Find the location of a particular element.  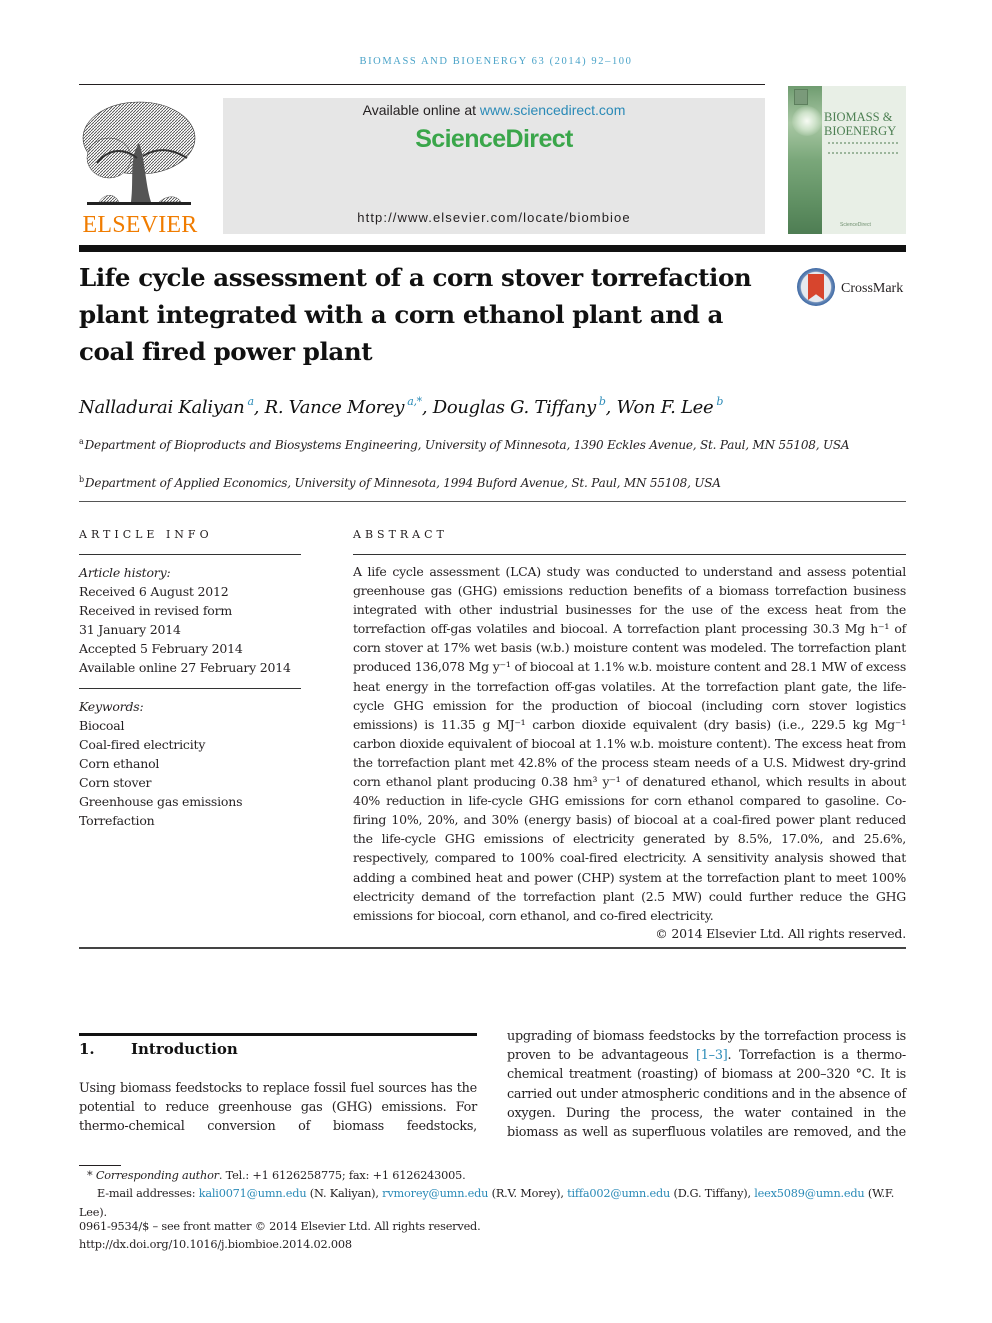

keyword-item: Greenhouse gas emissions is located at coordinates (161, 801).